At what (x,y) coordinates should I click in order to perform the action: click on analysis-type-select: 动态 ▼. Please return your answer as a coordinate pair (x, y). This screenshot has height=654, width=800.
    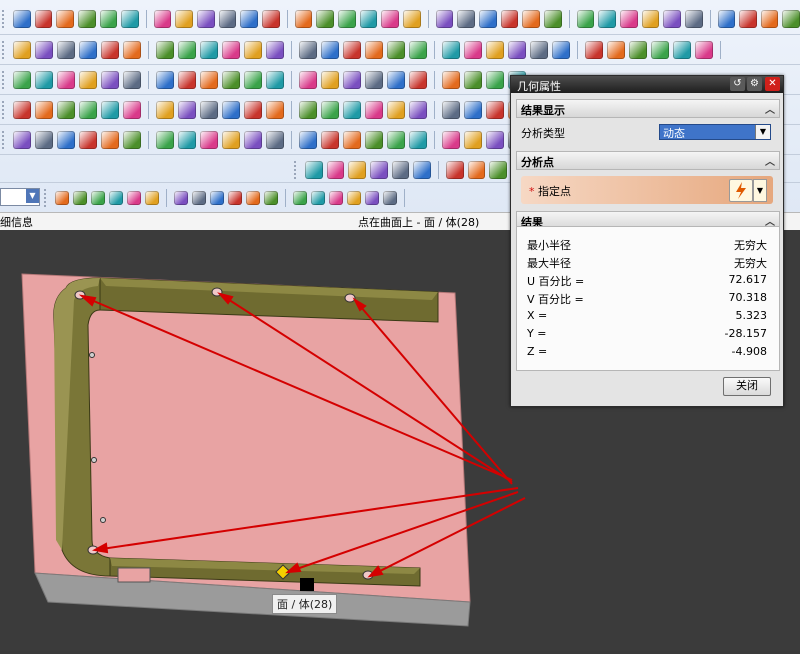
    Looking at the image, I should click on (715, 132).